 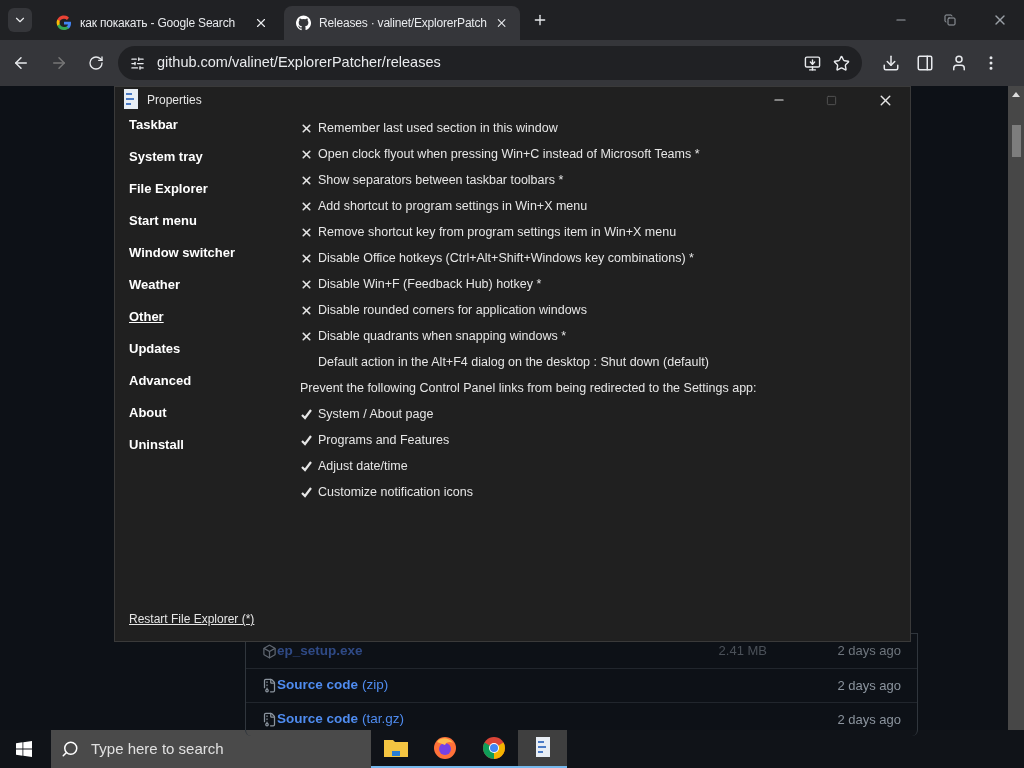 I want to click on url-text: github.com/valinet/ExplorerPatcher/releases, so click(x=299, y=63).